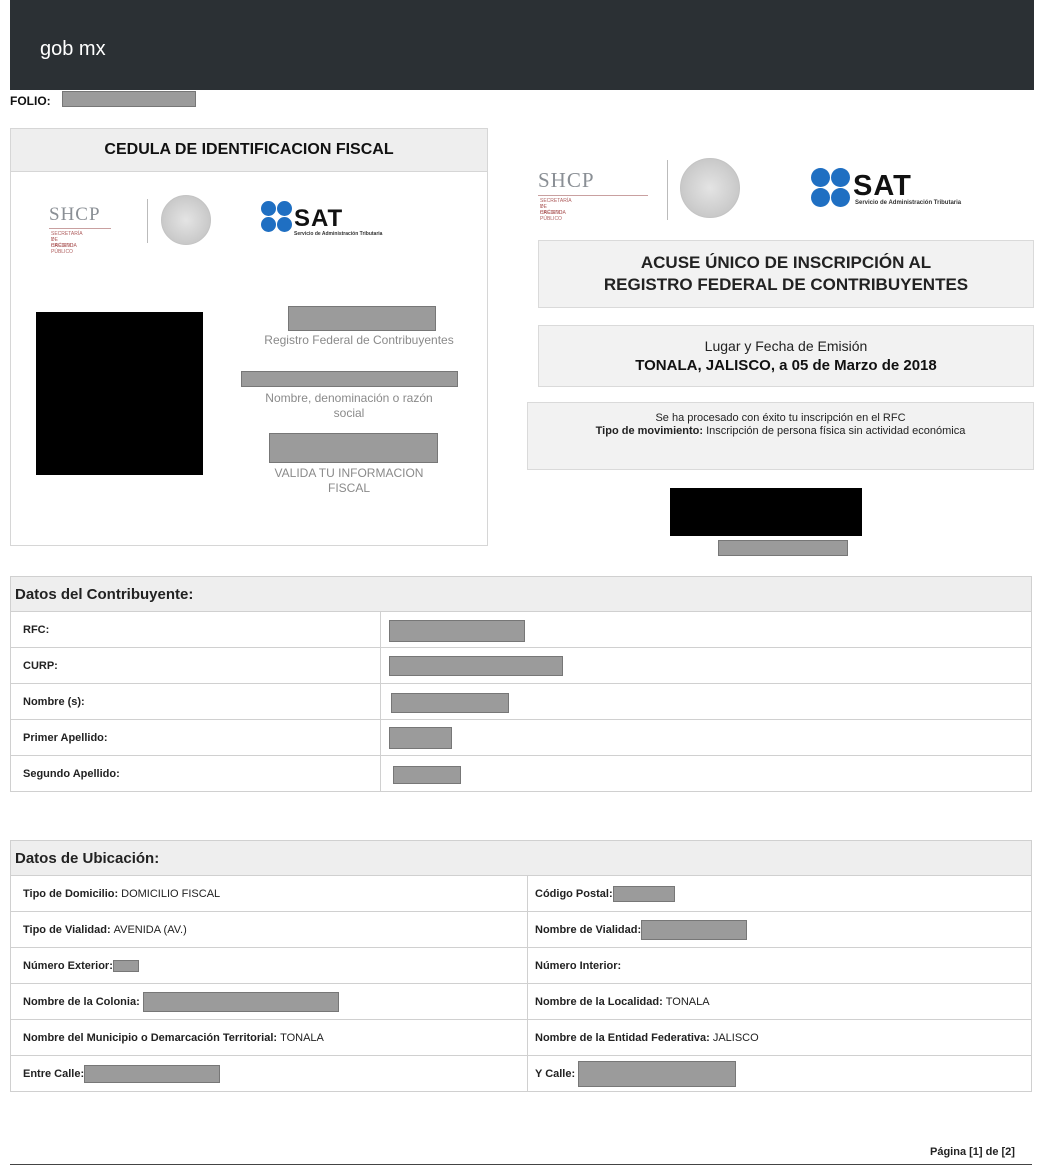 The width and height of the screenshot is (1040, 1174). What do you see at coordinates (152, 1073) in the screenshot?
I see `entre-calle-redacted` at bounding box center [152, 1073].